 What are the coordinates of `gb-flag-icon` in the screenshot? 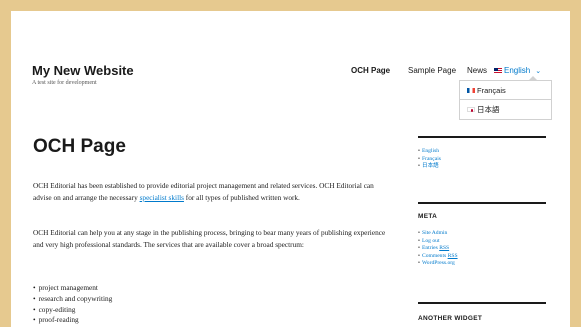 It's located at (498, 70).